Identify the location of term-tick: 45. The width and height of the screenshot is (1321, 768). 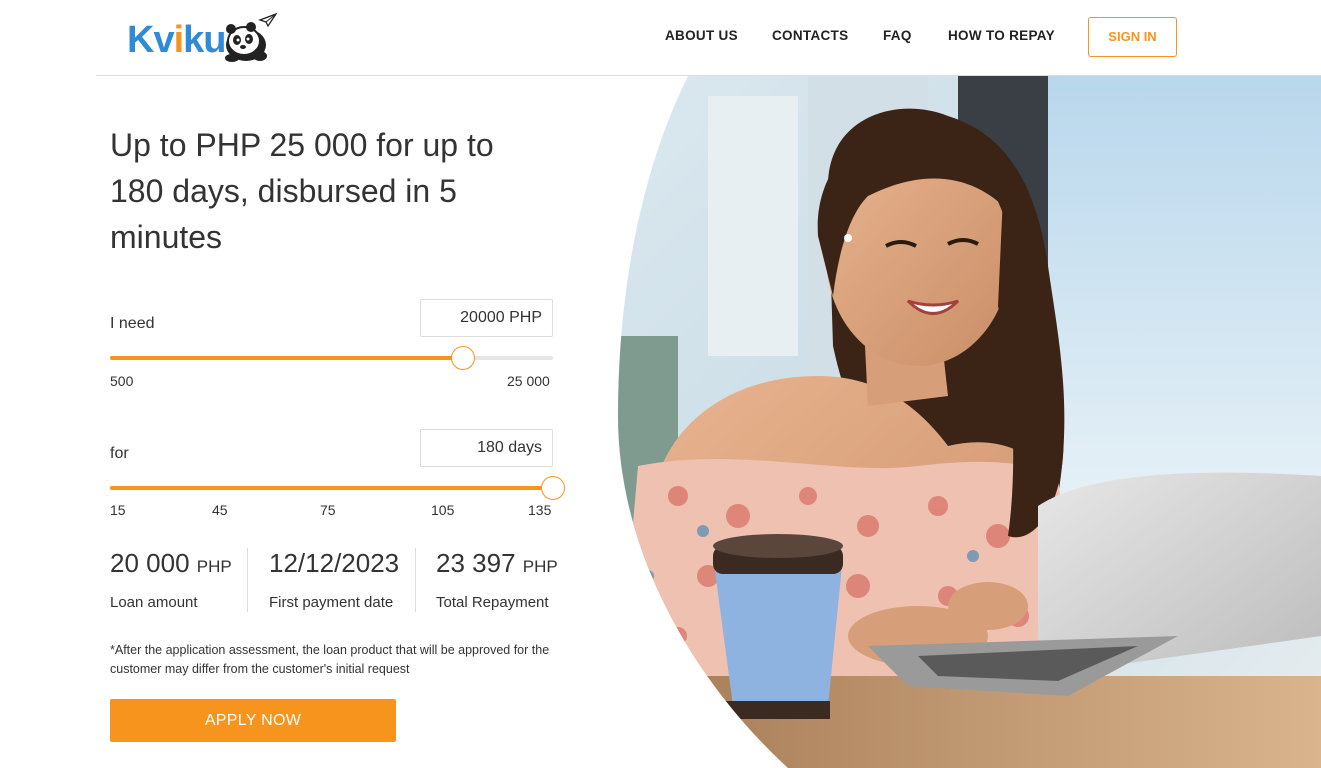
(220, 510).